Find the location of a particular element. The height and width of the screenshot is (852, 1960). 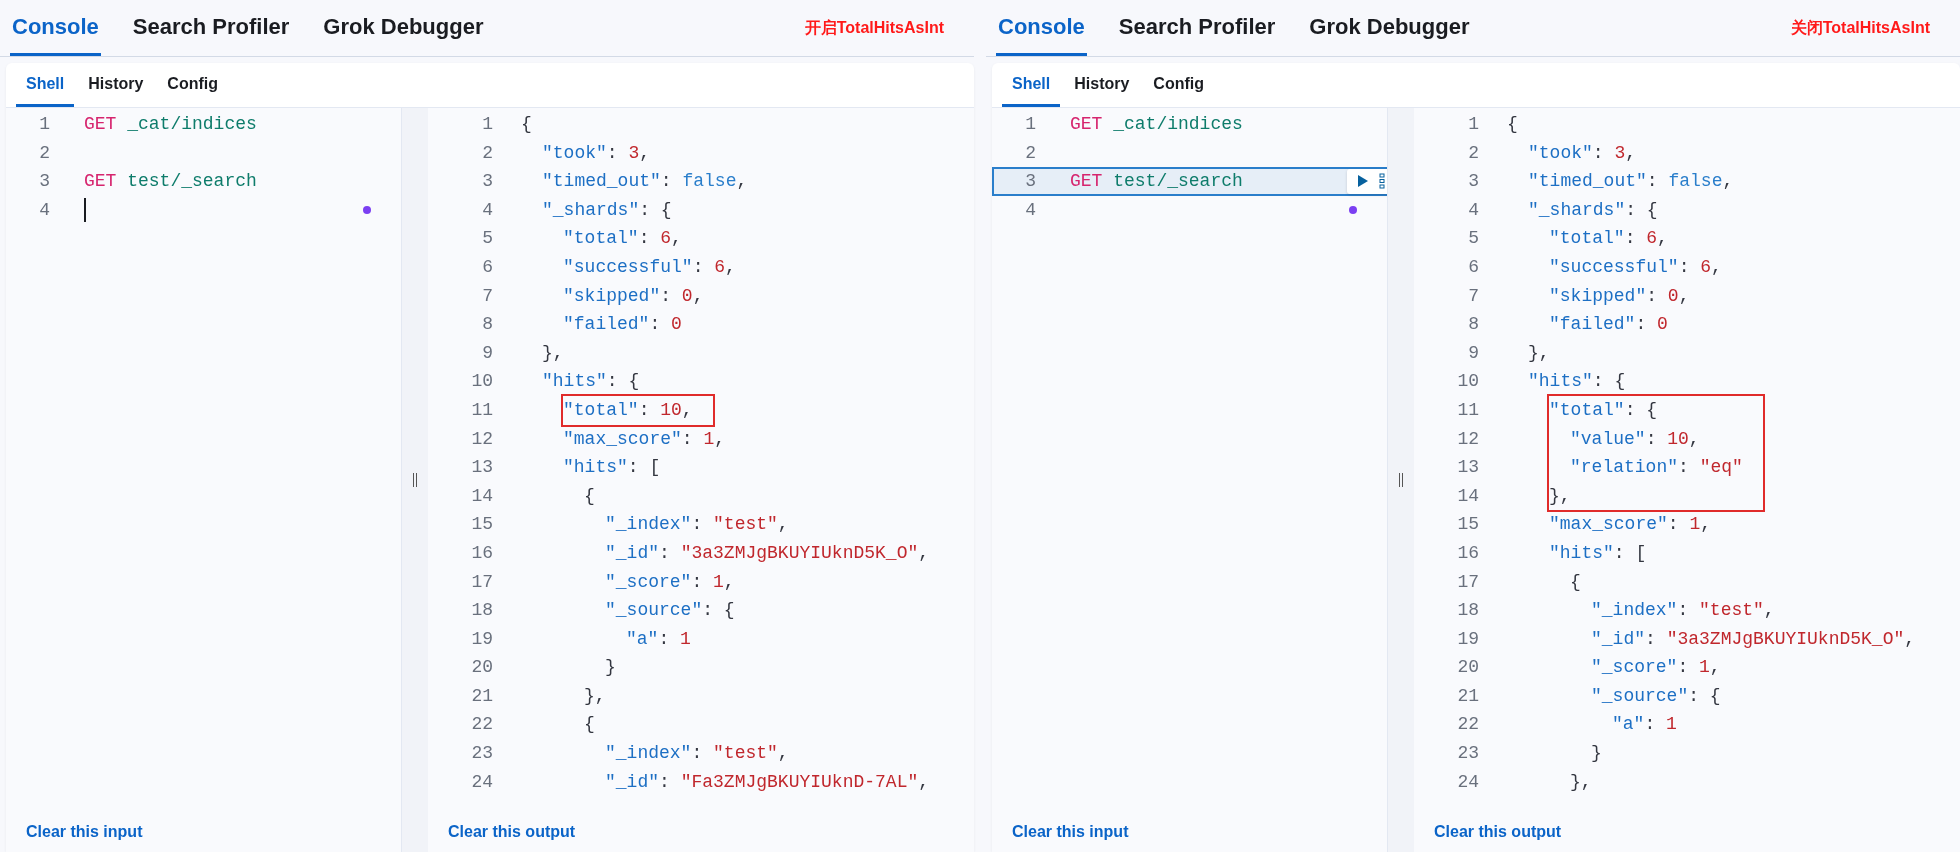

line-number: 8 is located at coordinates (487, 325).